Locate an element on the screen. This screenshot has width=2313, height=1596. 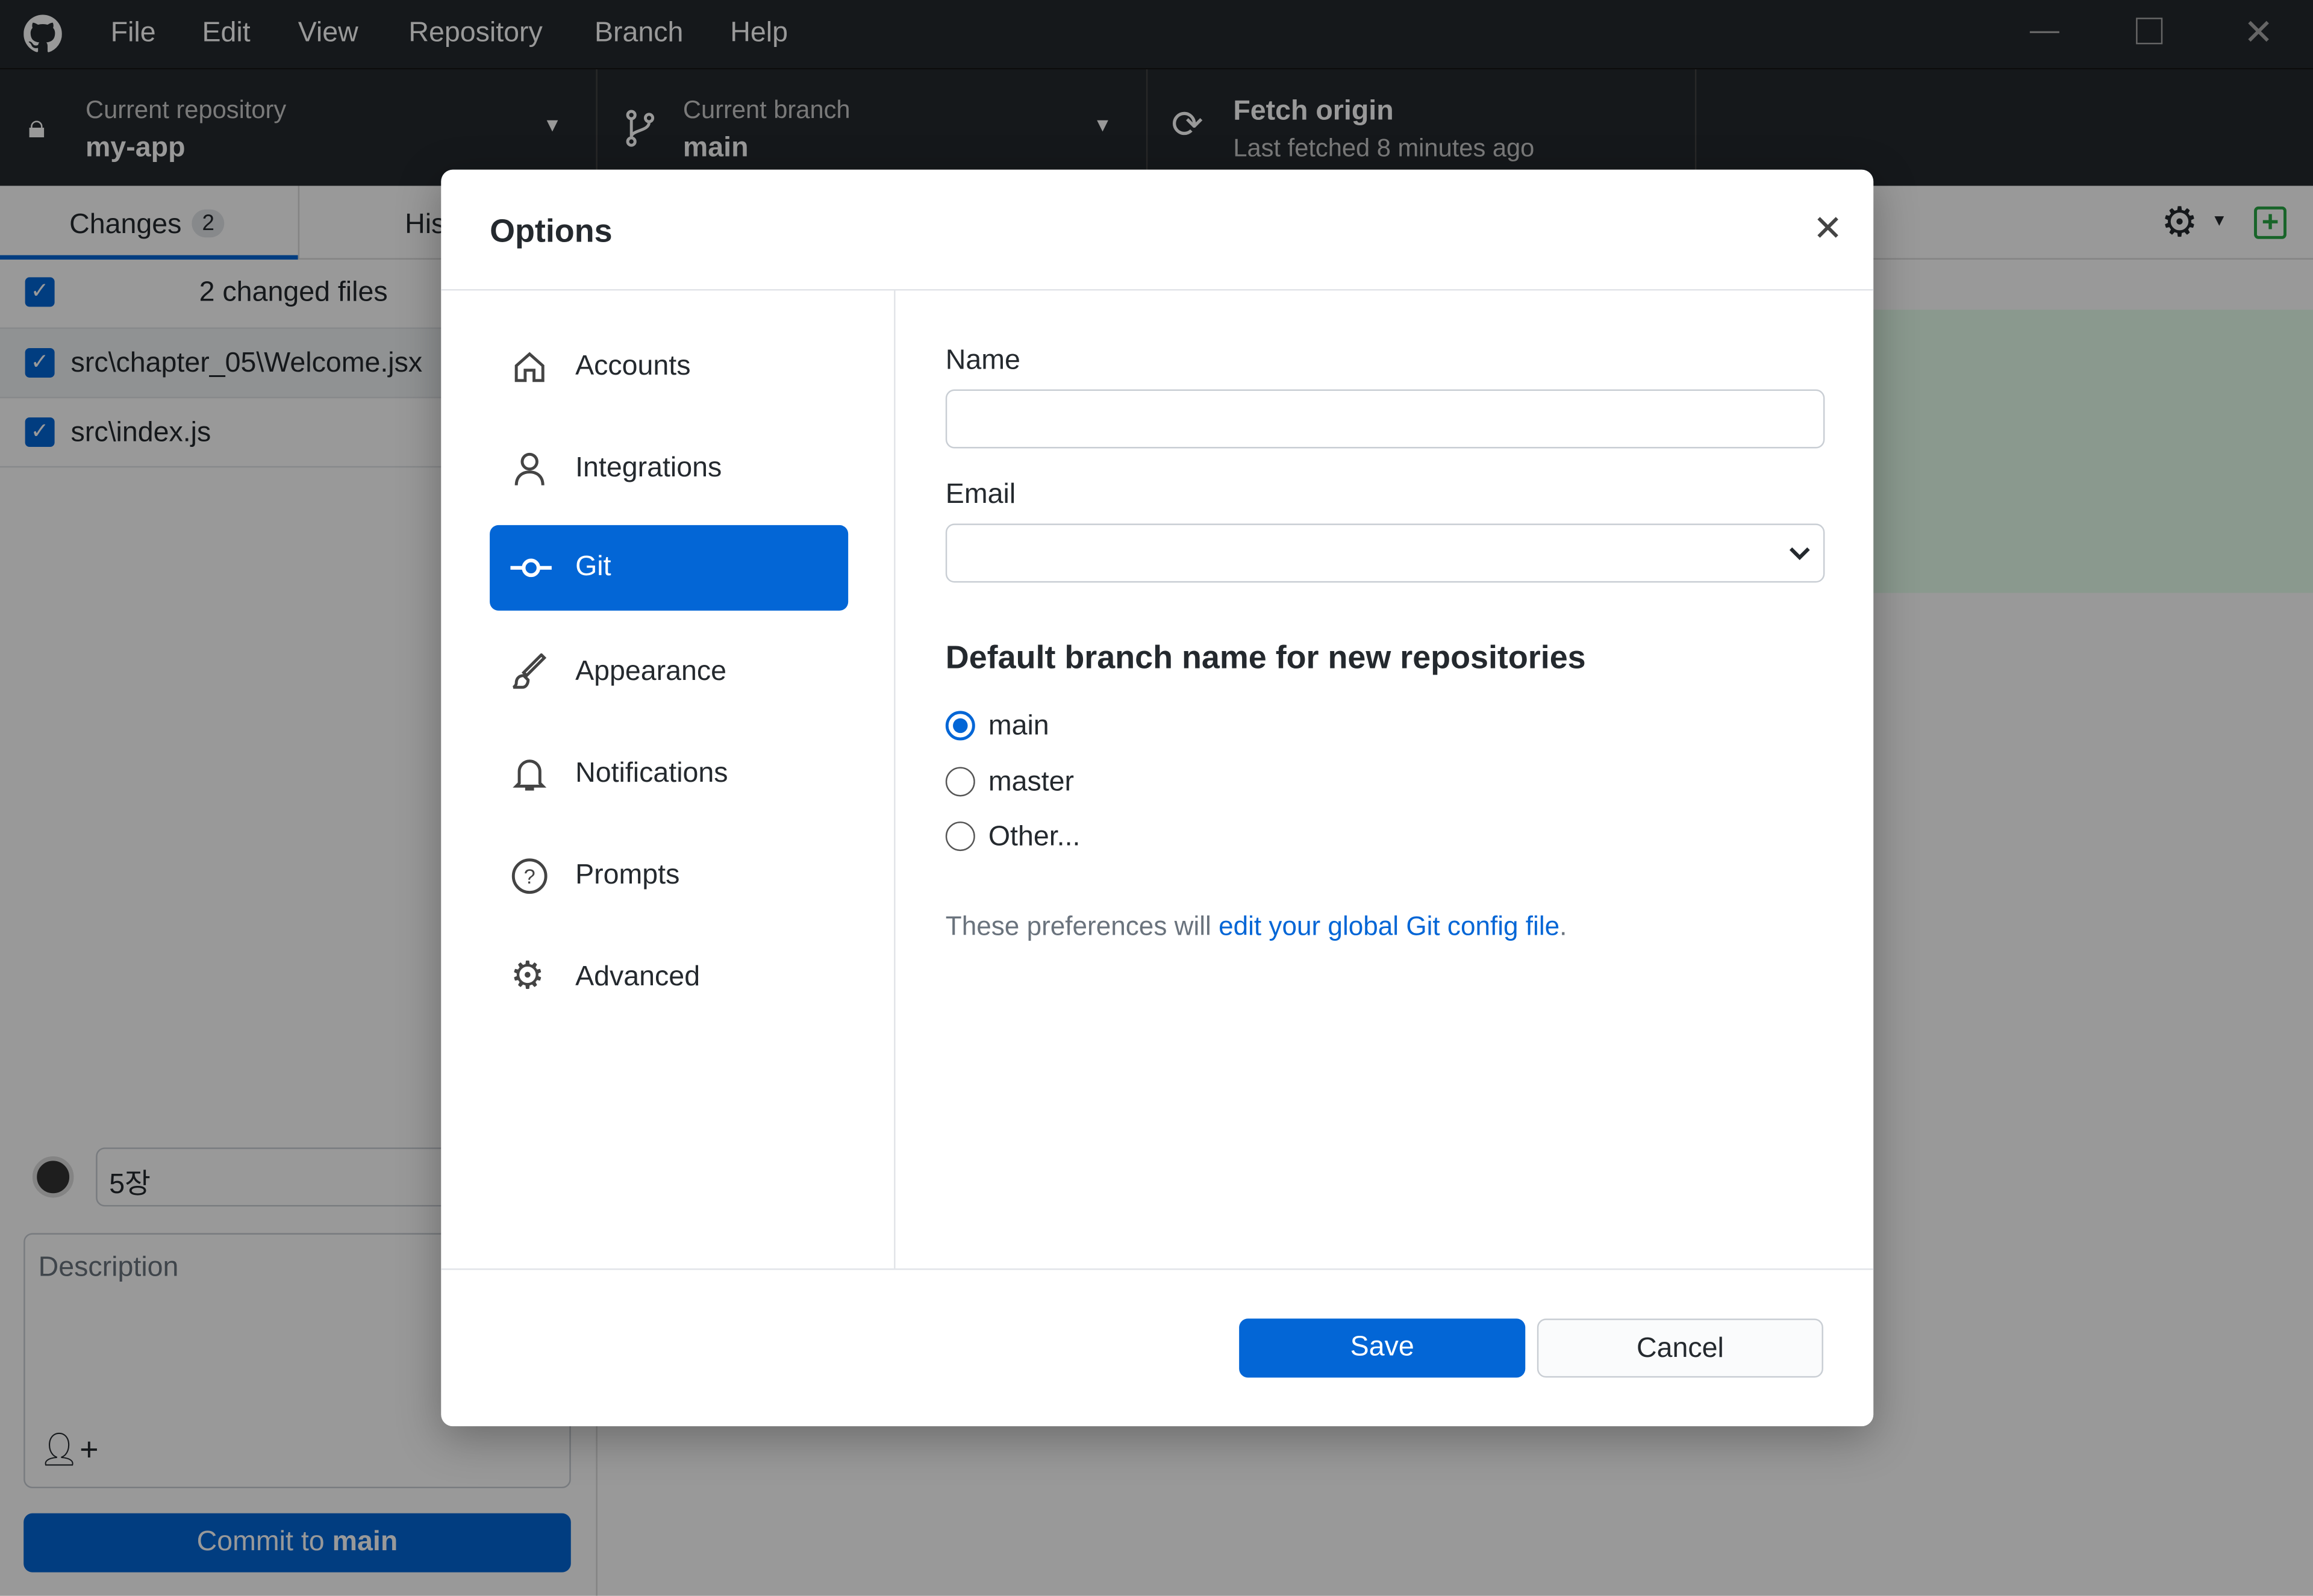
nav-integrations: Integrations is located at coordinates (669, 469).